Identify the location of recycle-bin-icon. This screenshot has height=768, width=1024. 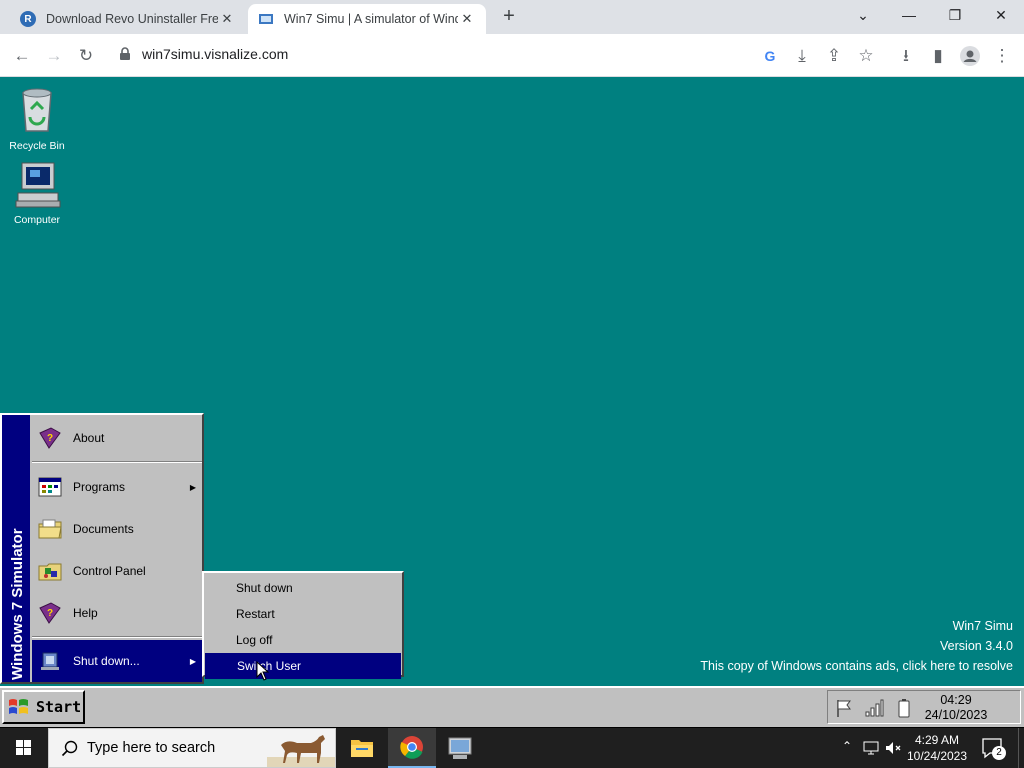
(37, 110).